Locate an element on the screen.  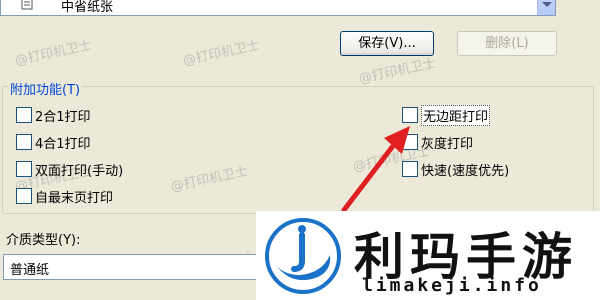
red-arrow-icon is located at coordinates (375, 169).